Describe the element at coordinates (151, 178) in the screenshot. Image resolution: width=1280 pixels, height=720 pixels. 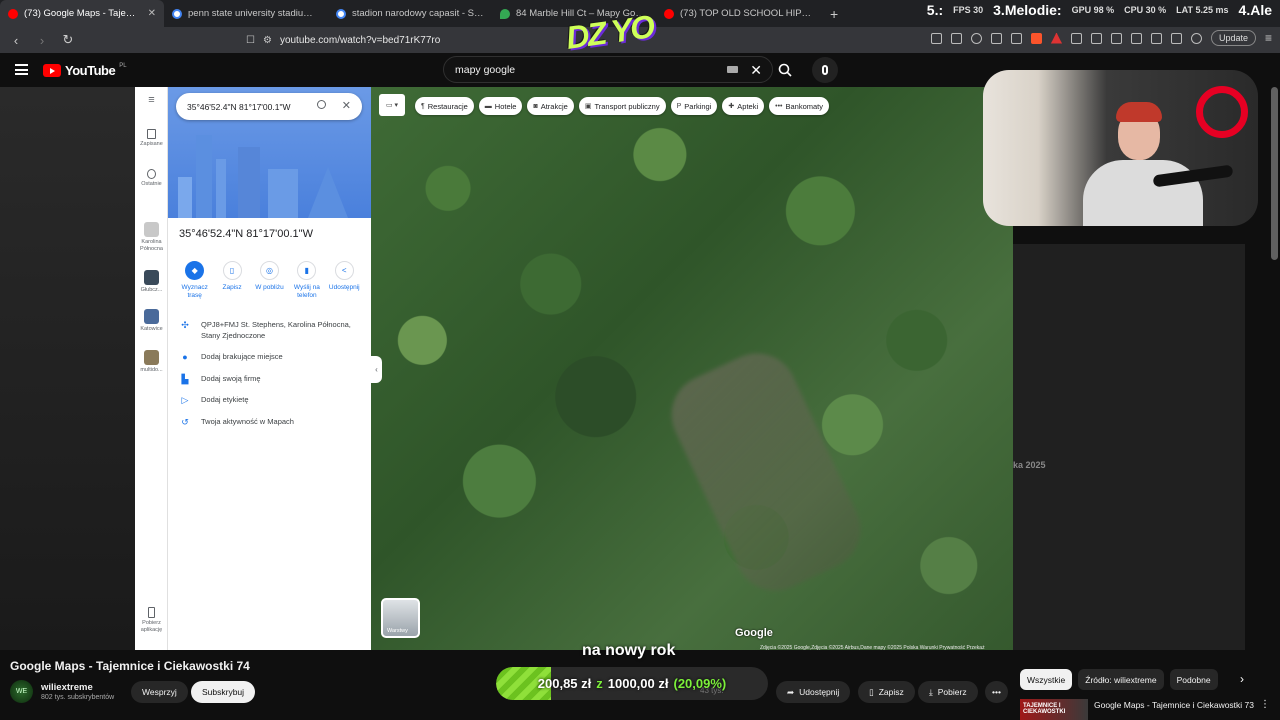
I see `rail-recent: Ostatnie` at that location.